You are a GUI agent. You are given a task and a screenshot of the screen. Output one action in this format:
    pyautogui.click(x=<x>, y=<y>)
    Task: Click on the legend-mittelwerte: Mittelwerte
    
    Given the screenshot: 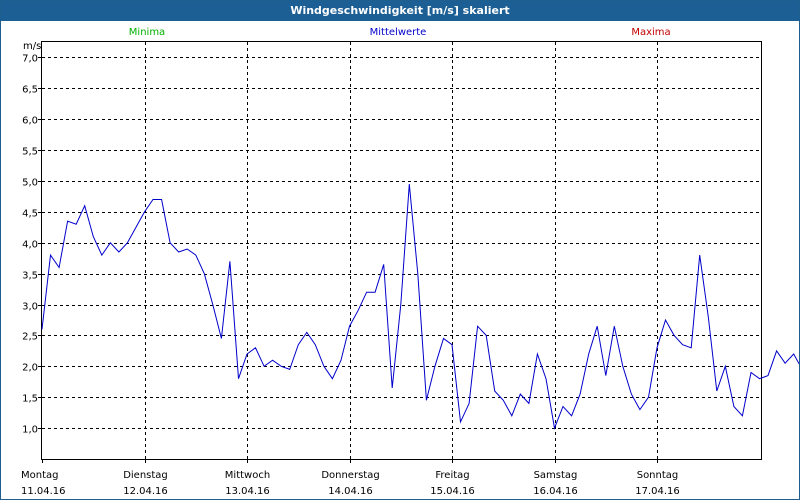 What is the action you would take?
    pyautogui.click(x=398, y=32)
    